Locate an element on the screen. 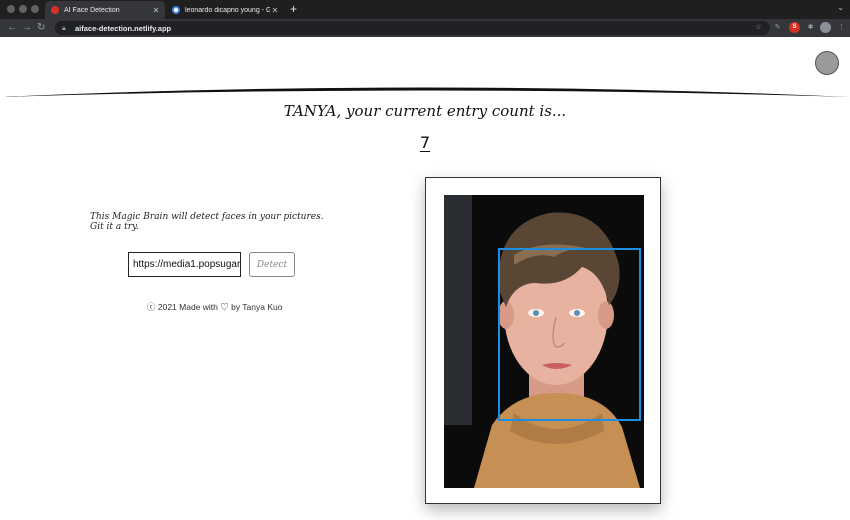 This screenshot has height=520, width=850. google-favicon-icon is located at coordinates (176, 10).